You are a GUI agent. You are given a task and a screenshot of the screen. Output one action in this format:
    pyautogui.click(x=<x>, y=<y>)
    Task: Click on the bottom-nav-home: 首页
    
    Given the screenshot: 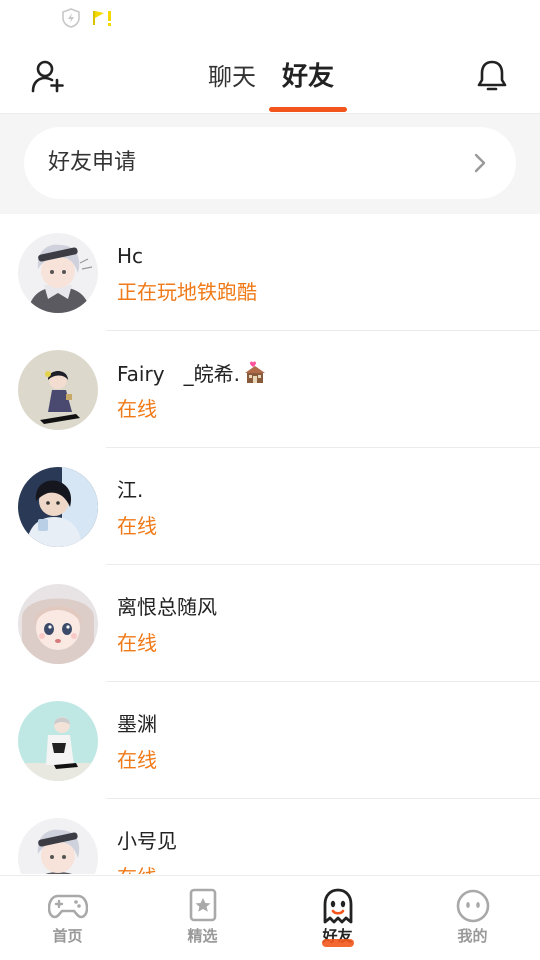 What is the action you would take?
    pyautogui.click(x=67, y=918)
    